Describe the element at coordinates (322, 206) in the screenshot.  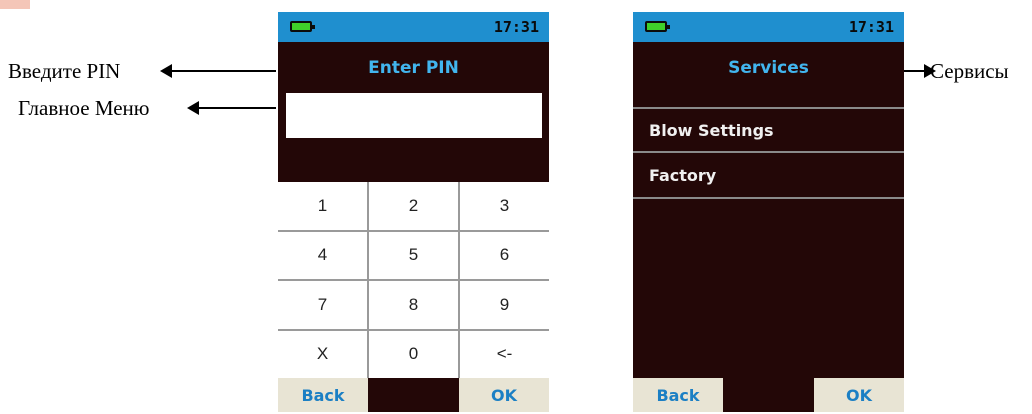
I see `key-1: 1` at that location.